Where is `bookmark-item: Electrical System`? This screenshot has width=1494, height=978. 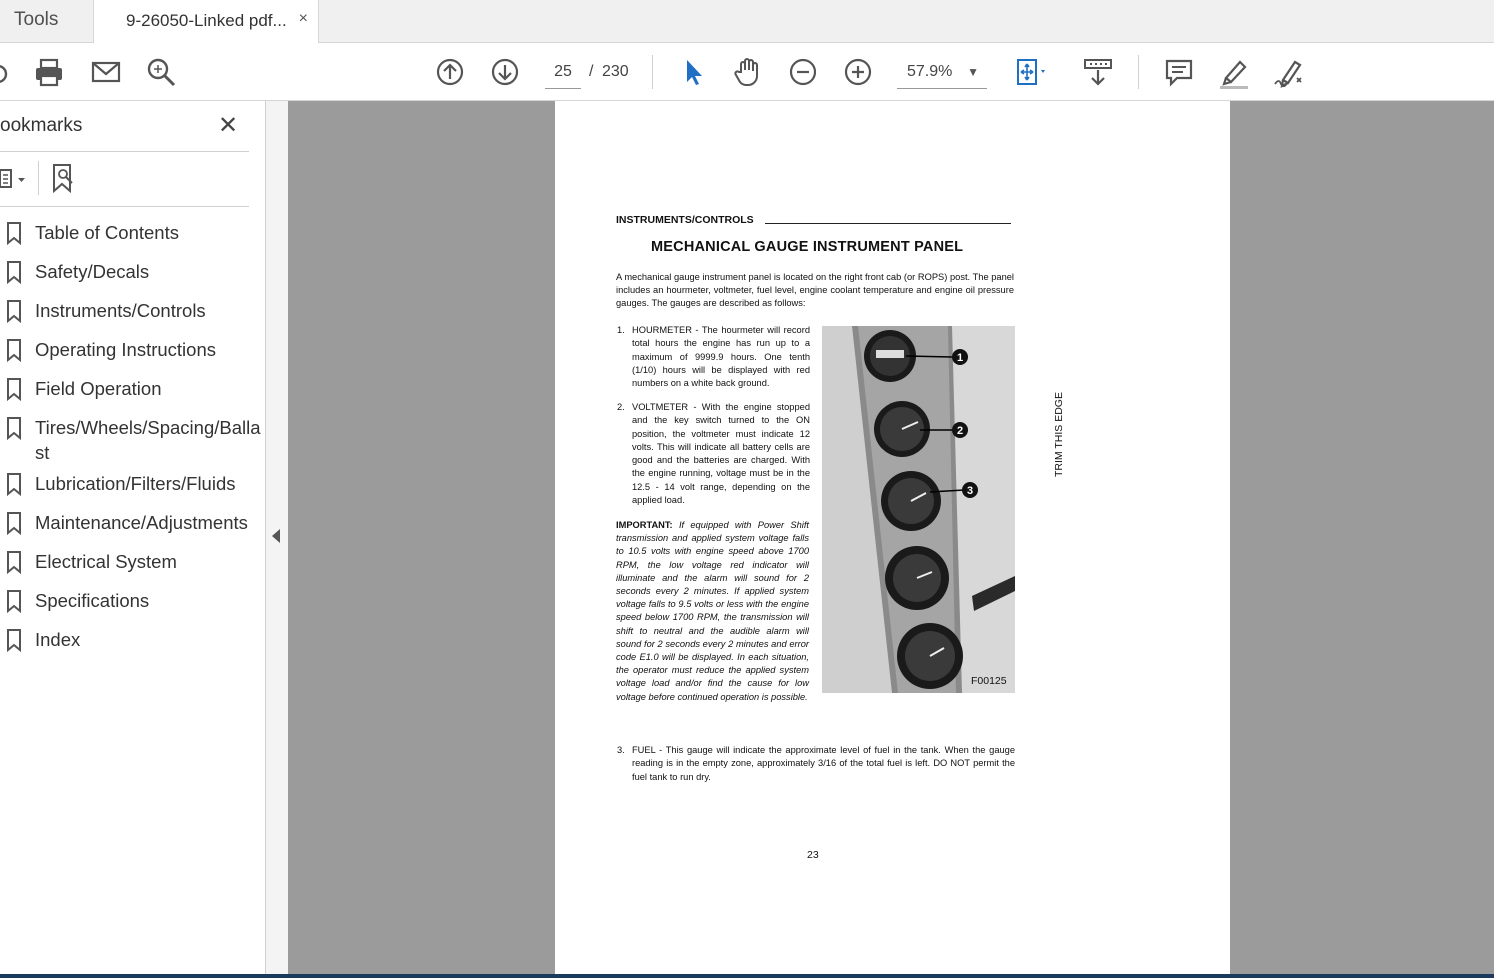
bookmark-item: Electrical System is located at coordinates (133, 561).